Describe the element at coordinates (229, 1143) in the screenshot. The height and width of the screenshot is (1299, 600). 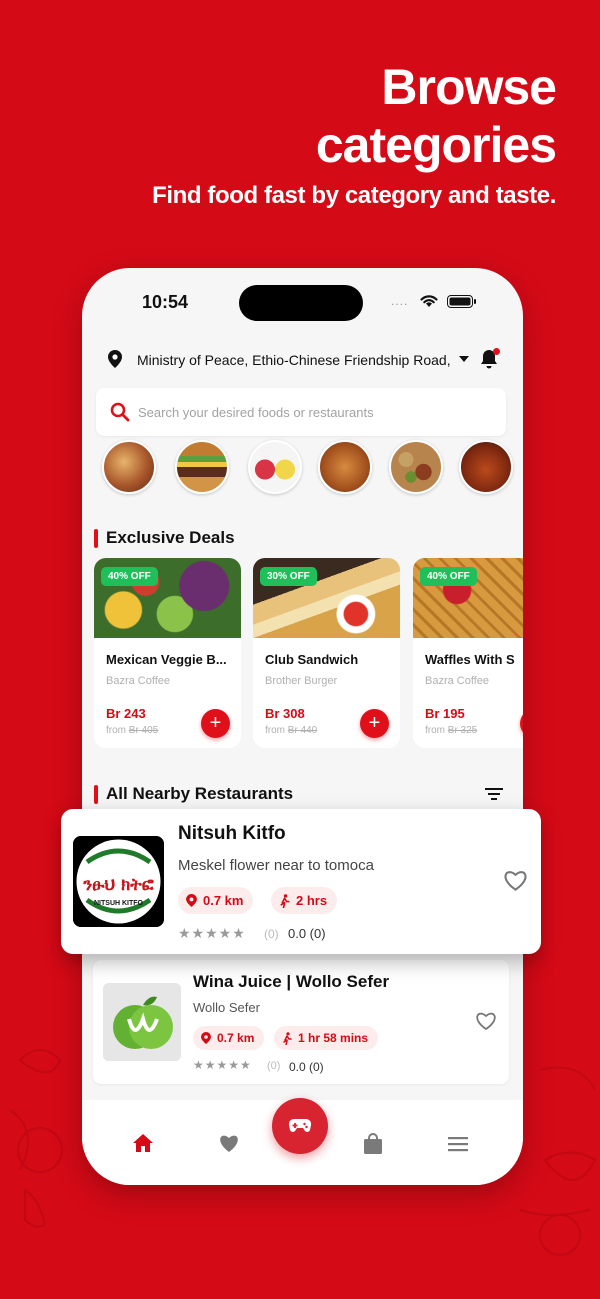
I see `heart-icon` at that location.